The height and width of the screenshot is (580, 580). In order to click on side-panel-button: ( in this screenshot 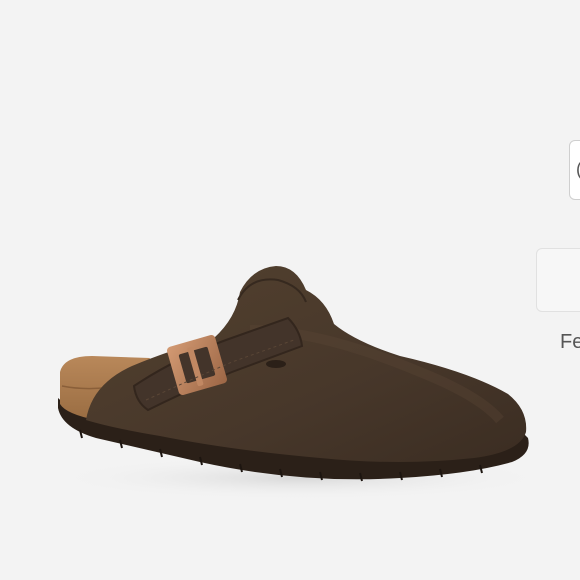, I will do `click(574, 170)`.